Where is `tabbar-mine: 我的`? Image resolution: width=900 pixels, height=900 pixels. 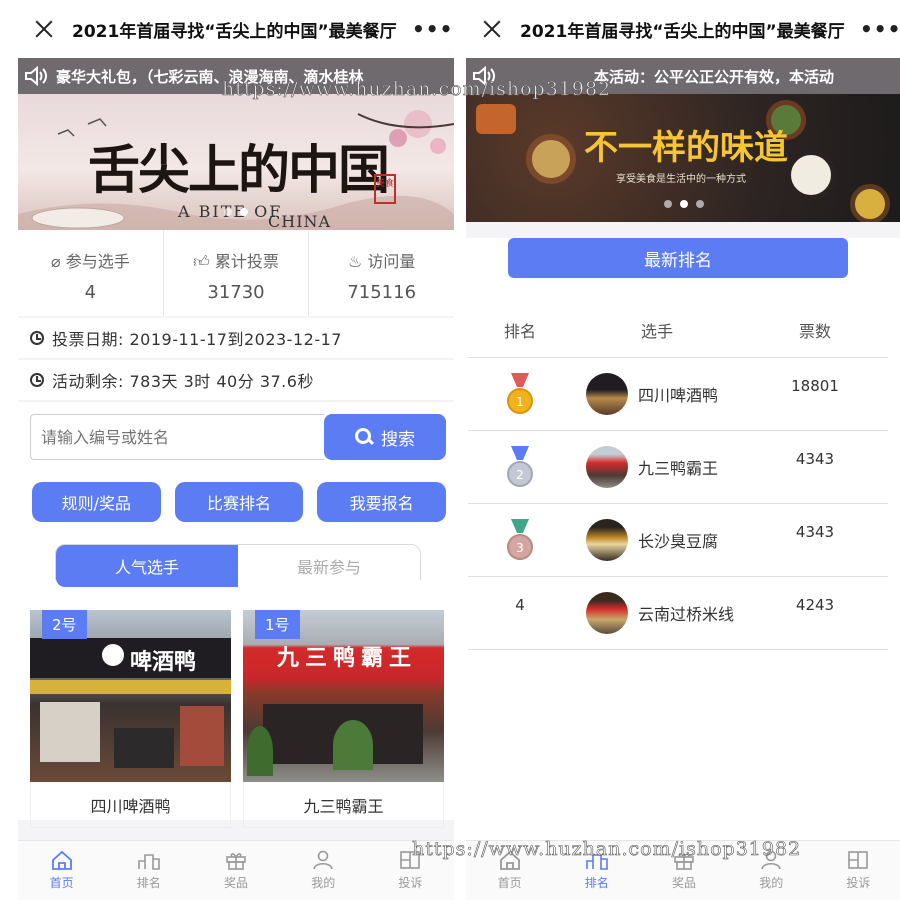
tabbar-mine: 我的 is located at coordinates (323, 870).